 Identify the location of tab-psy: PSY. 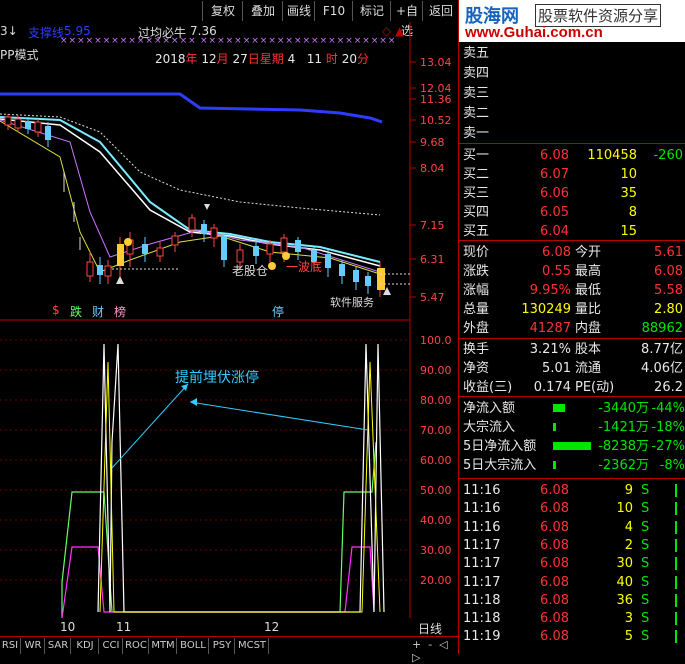
(222, 646).